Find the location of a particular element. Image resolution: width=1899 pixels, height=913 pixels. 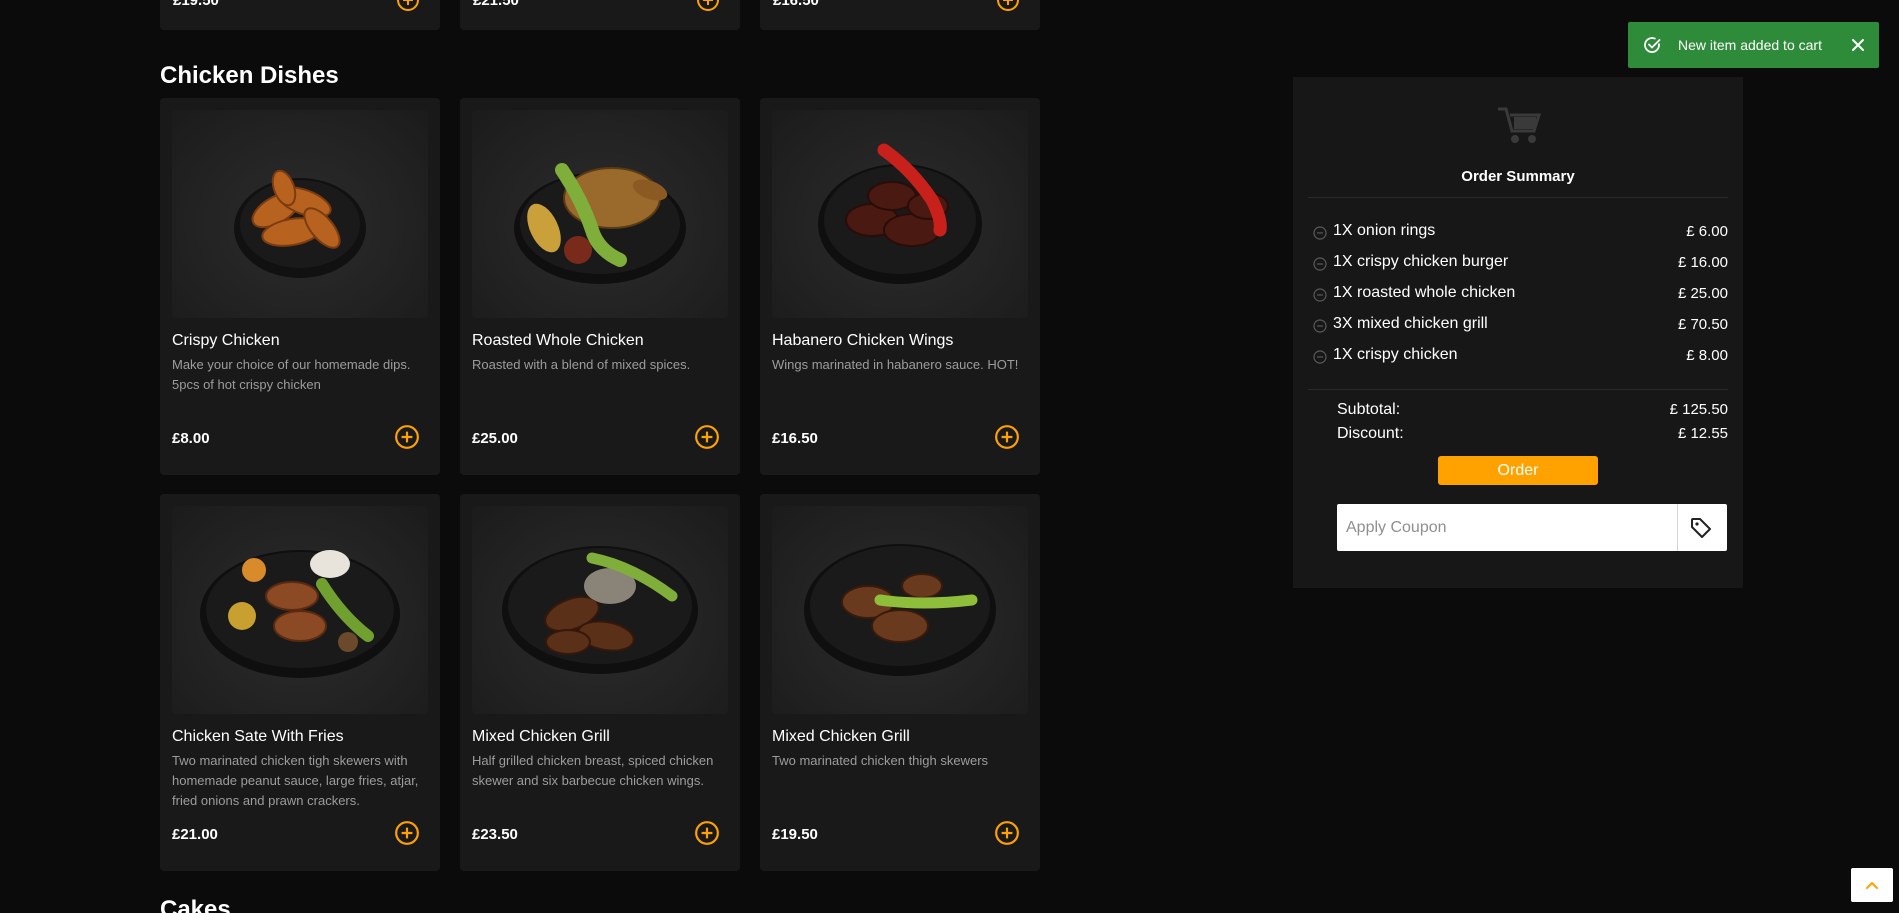

dish-price: £25.00 is located at coordinates (495, 438).